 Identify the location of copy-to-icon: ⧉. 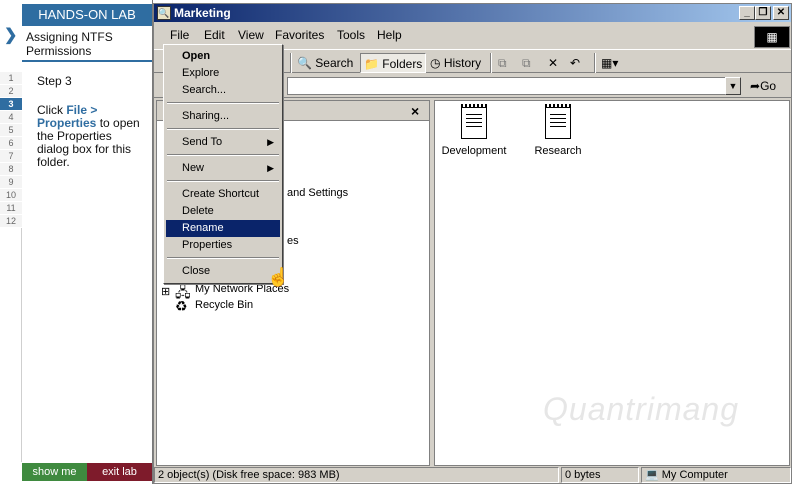
(526, 63).